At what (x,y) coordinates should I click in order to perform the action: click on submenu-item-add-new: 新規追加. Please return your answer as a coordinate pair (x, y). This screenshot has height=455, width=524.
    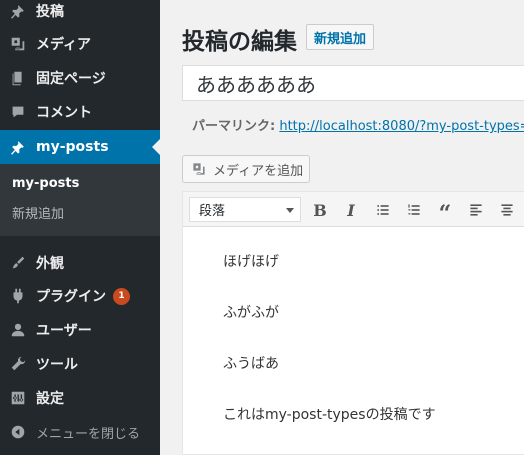
    Looking at the image, I should click on (38, 212).